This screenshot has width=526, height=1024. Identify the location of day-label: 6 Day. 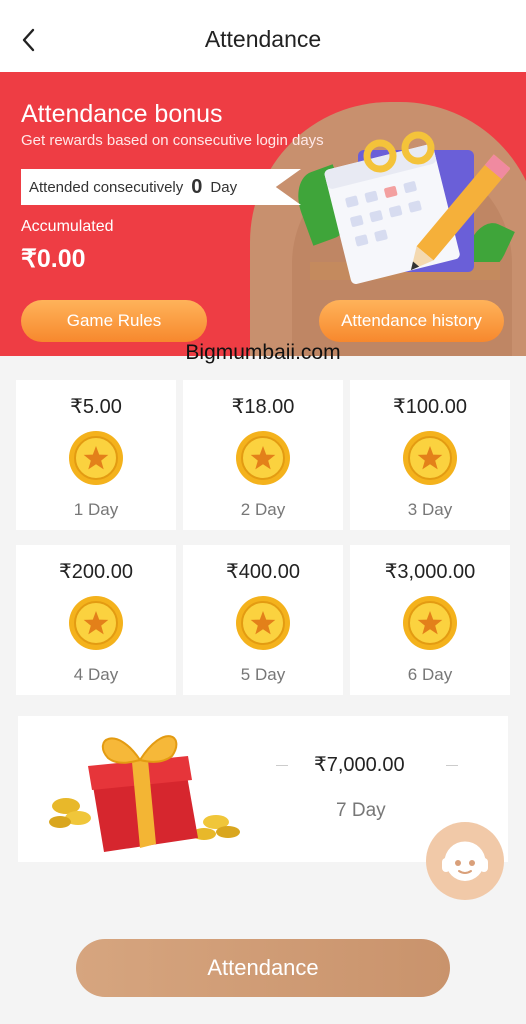
(430, 674).